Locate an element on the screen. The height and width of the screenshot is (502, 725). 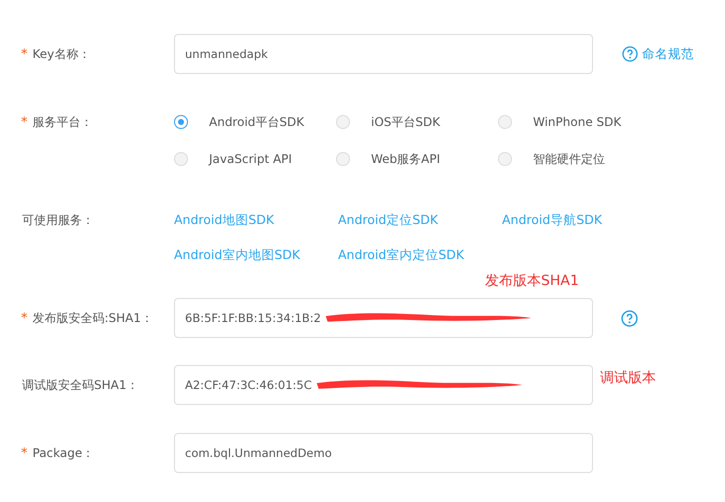
field-label: 发布版安全码:SHA1： is located at coordinates (93, 318).